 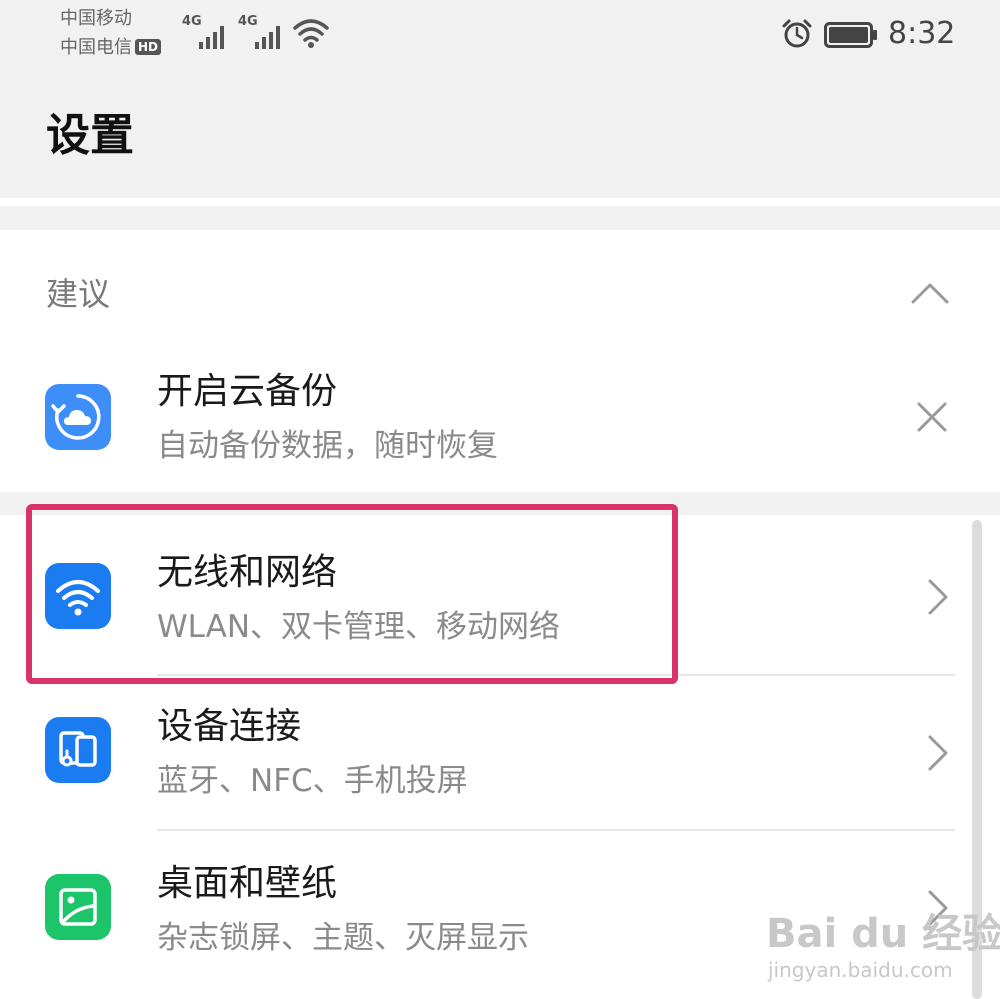 What do you see at coordinates (922, 33) in the screenshot?
I see `status-time: 8:32` at bounding box center [922, 33].